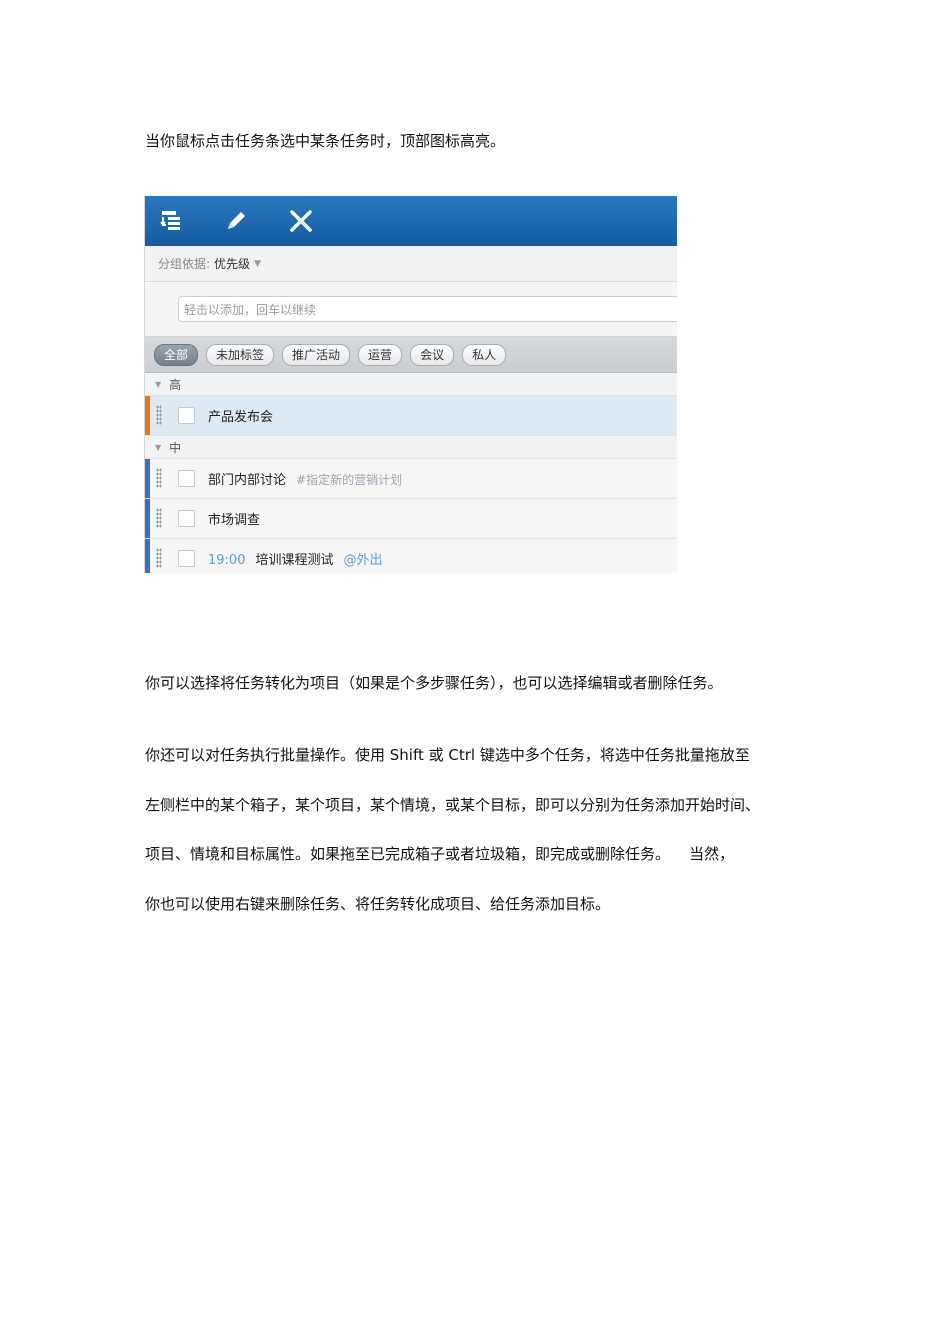 The height and width of the screenshot is (1344, 950). I want to click on intro-paragraph: 当你鼠标点击任务条选中某条任务时，顶部图标高亮。, so click(325, 141).